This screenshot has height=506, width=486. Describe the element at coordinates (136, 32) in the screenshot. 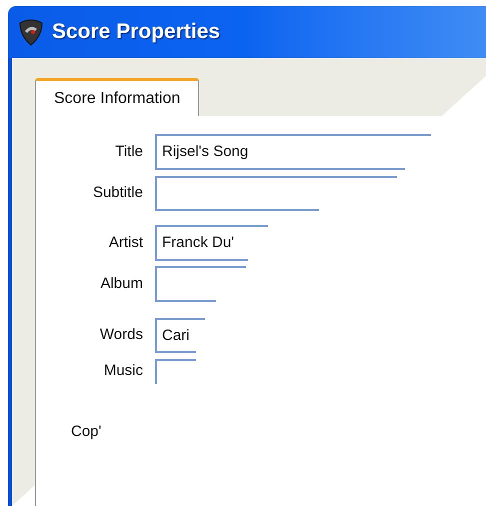

I see `window-title: Score Properties` at that location.